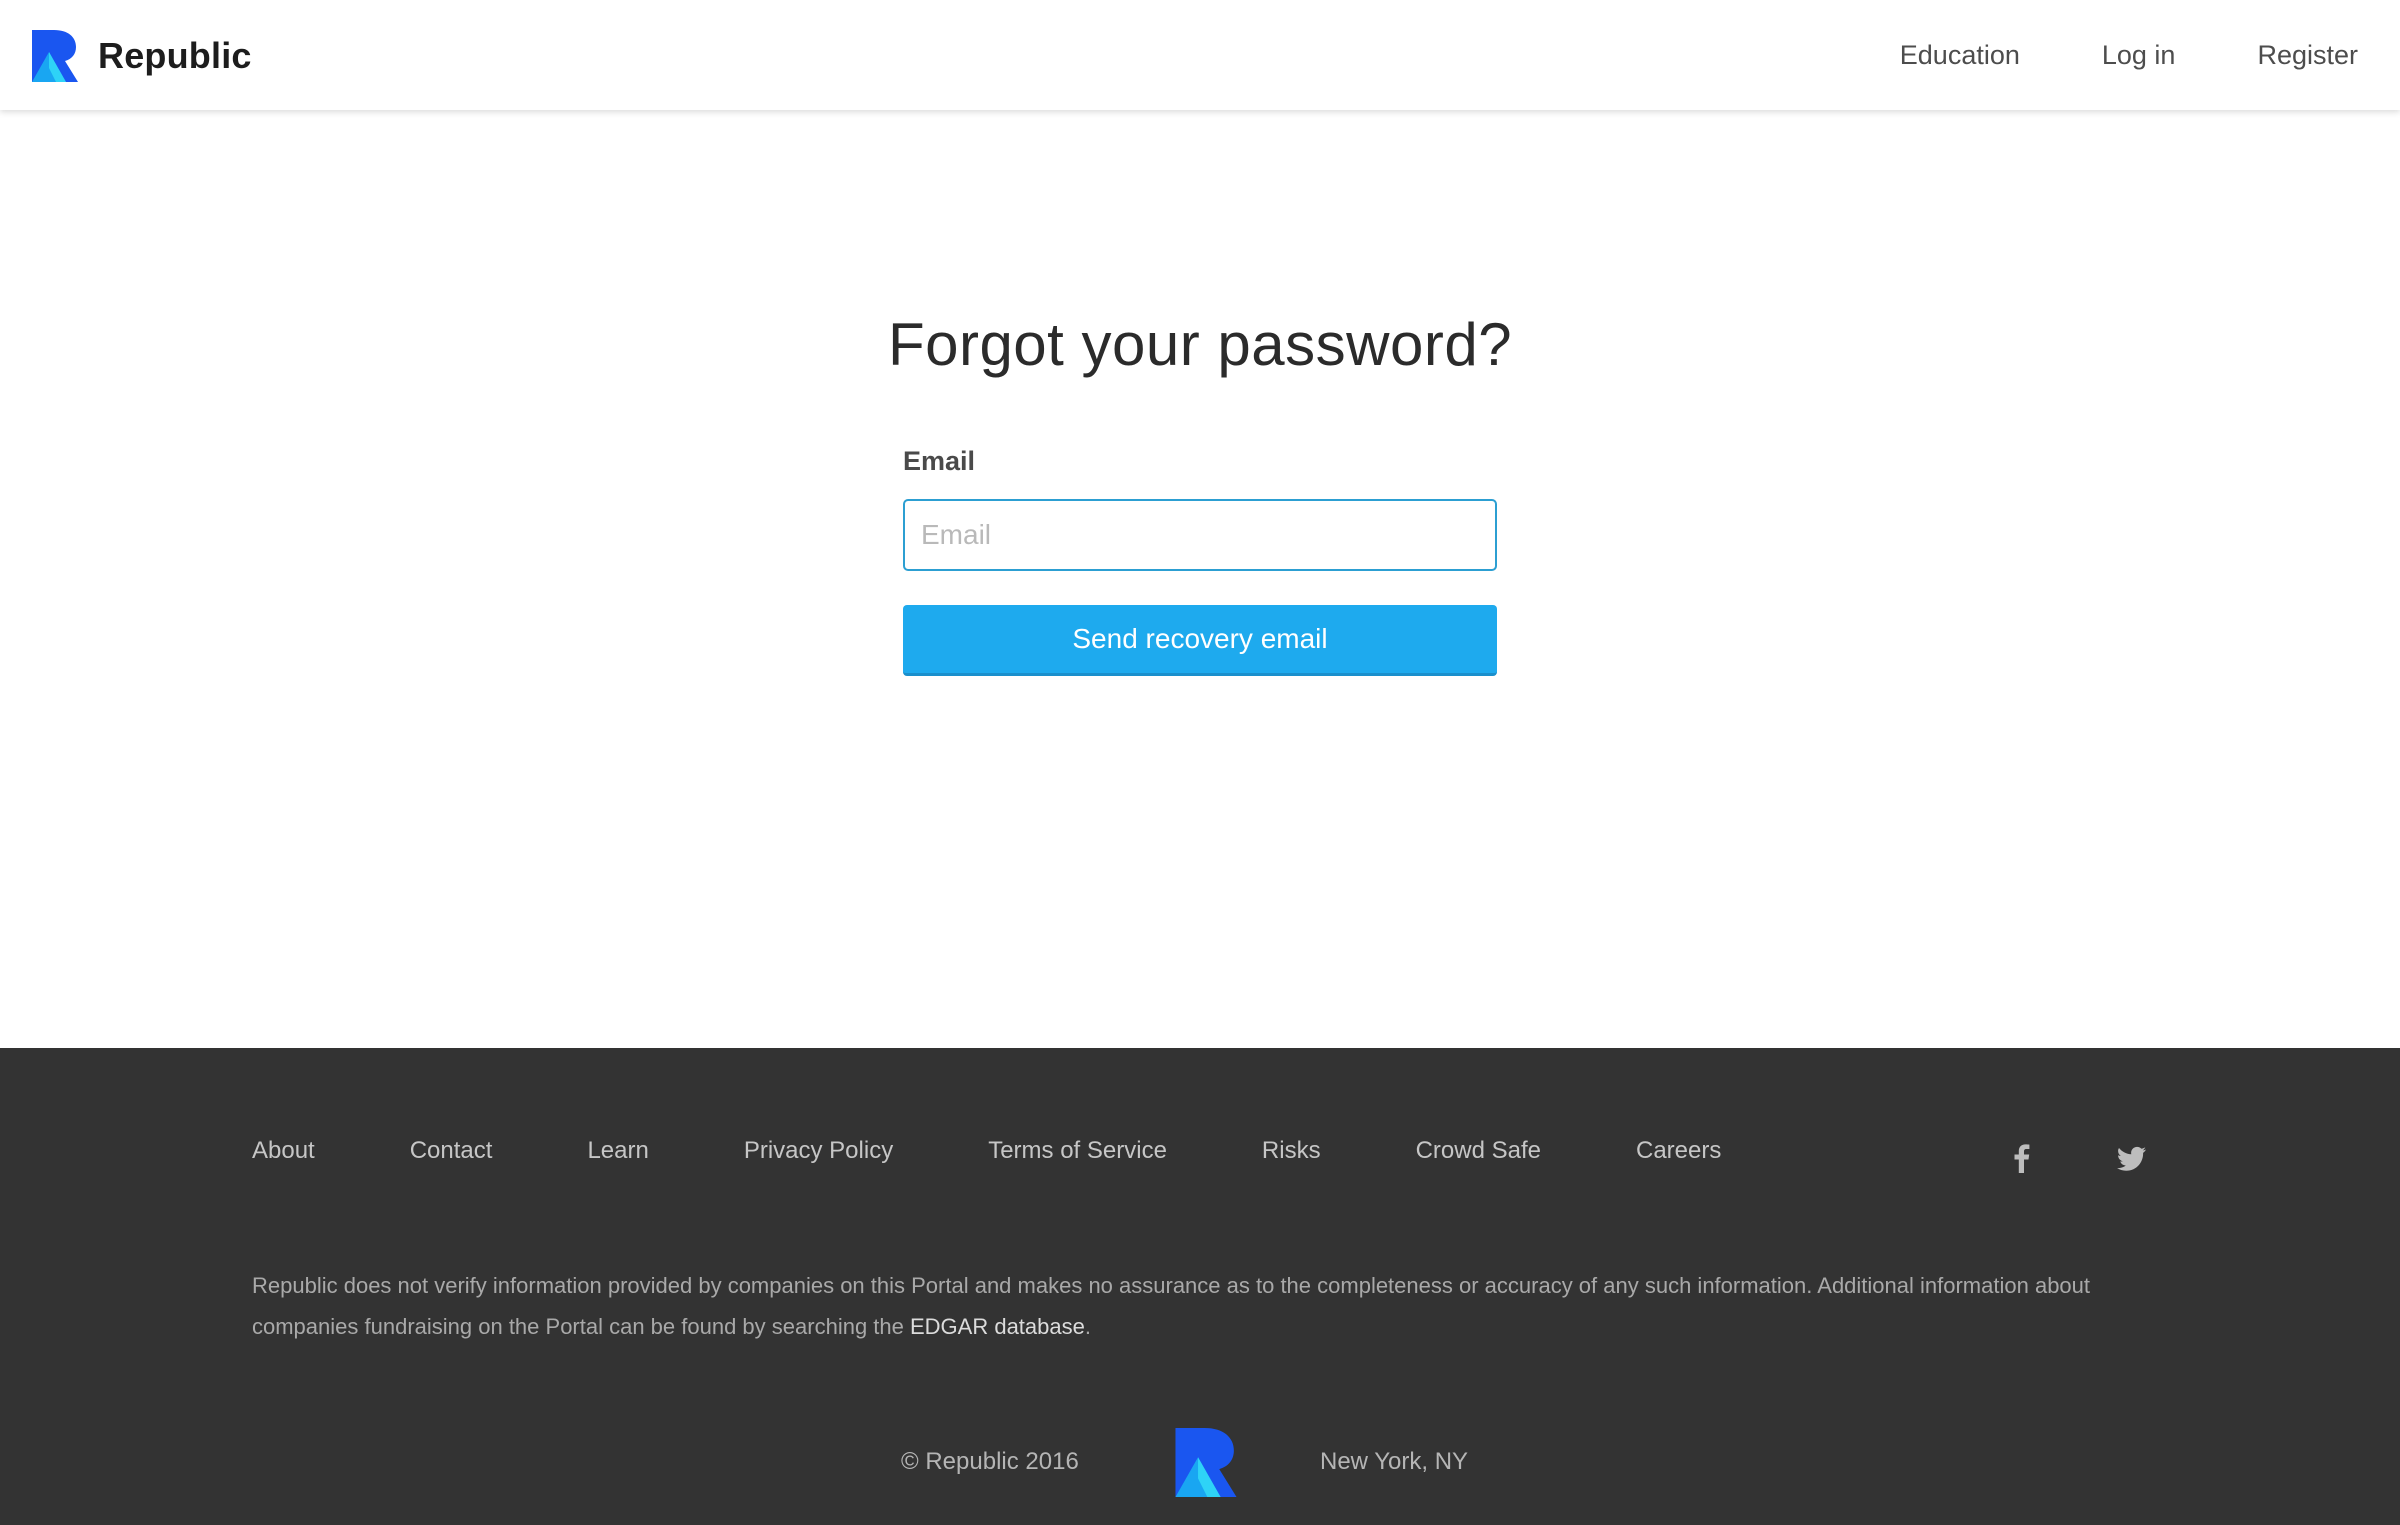 The height and width of the screenshot is (1525, 2400). What do you see at coordinates (818, 1151) in the screenshot?
I see `footer-link-privacy-policy: Privacy Policy` at bounding box center [818, 1151].